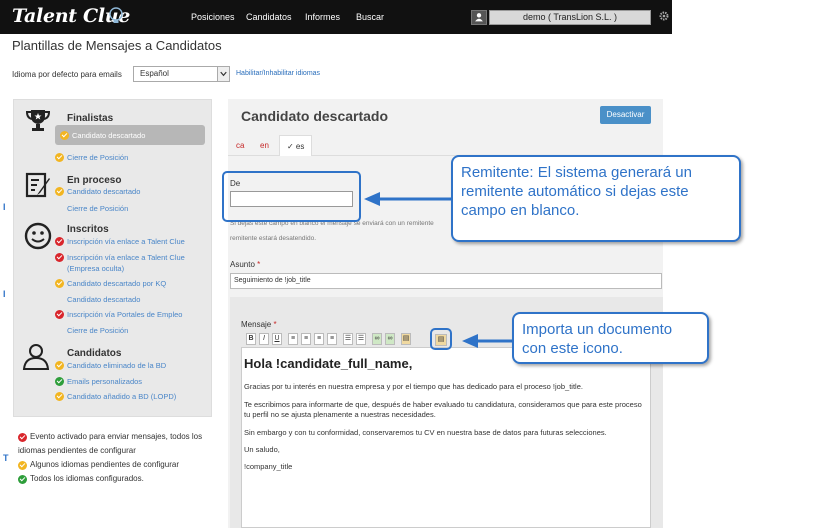 This screenshot has height=528, width=814. What do you see at coordinates (306, 339) in the screenshot?
I see `align-center-icon: ≡` at bounding box center [306, 339].